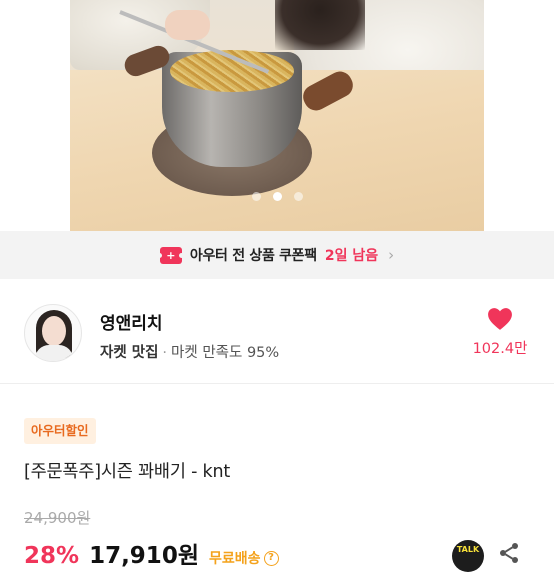  I want to click on avatar-face, so click(54, 331).